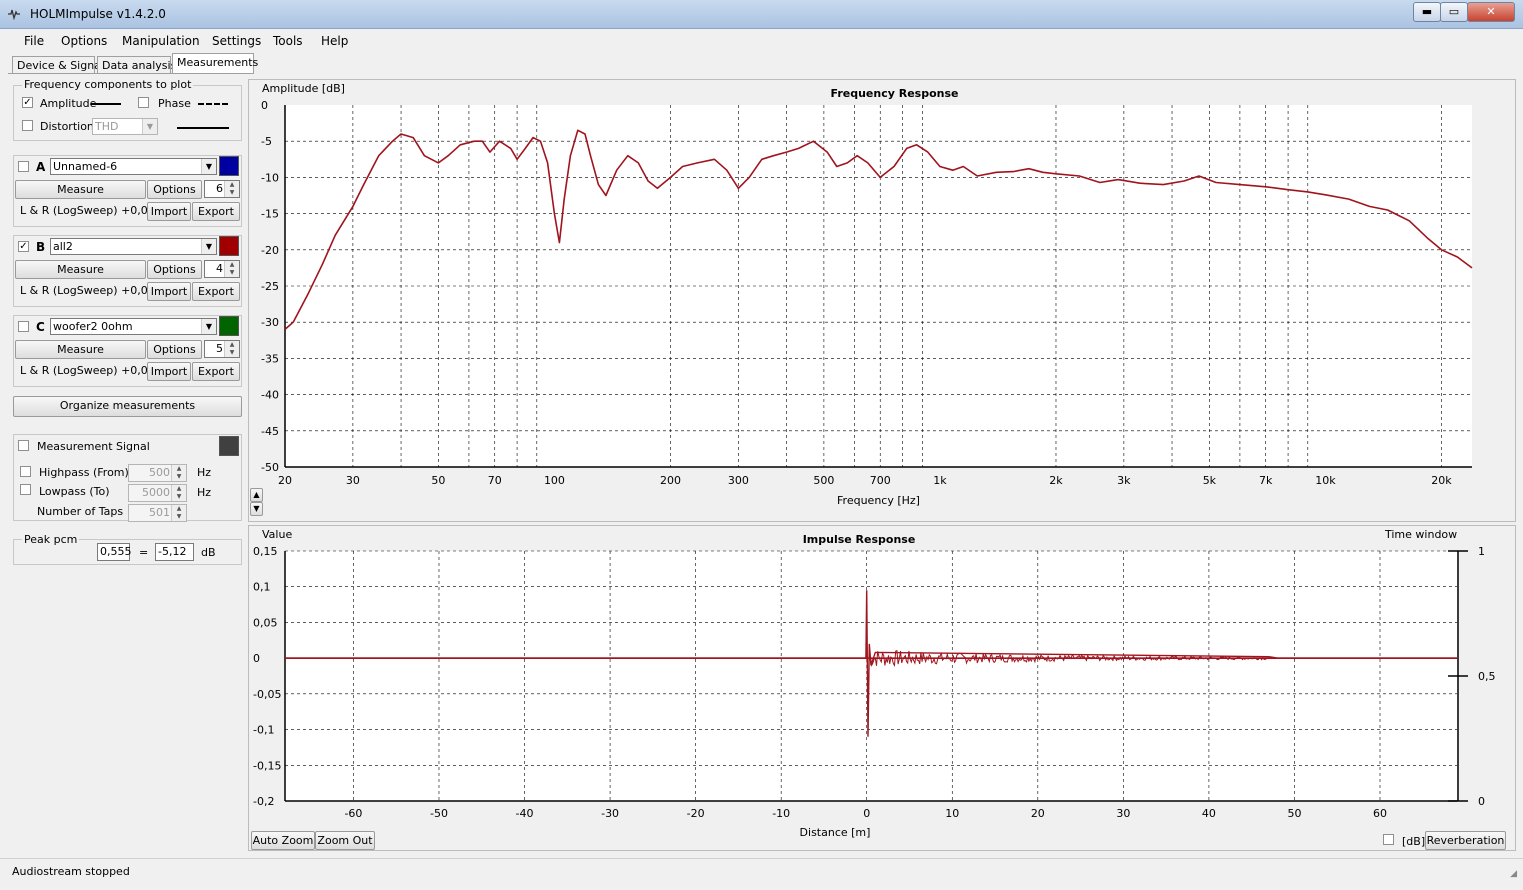 Image resolution: width=1523 pixels, height=890 pixels. What do you see at coordinates (270, 177) in the screenshot?
I see `y-tick-label: -10` at bounding box center [270, 177].